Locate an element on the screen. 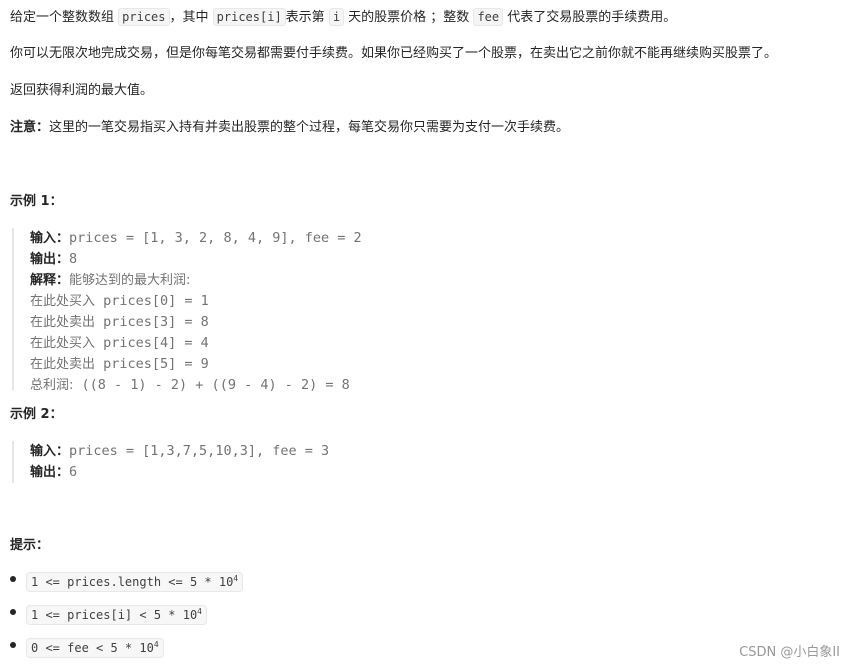 This screenshot has width=852, height=670. hint-item: 1 <= prices[i] < 5 * 104 is located at coordinates (126, 617).